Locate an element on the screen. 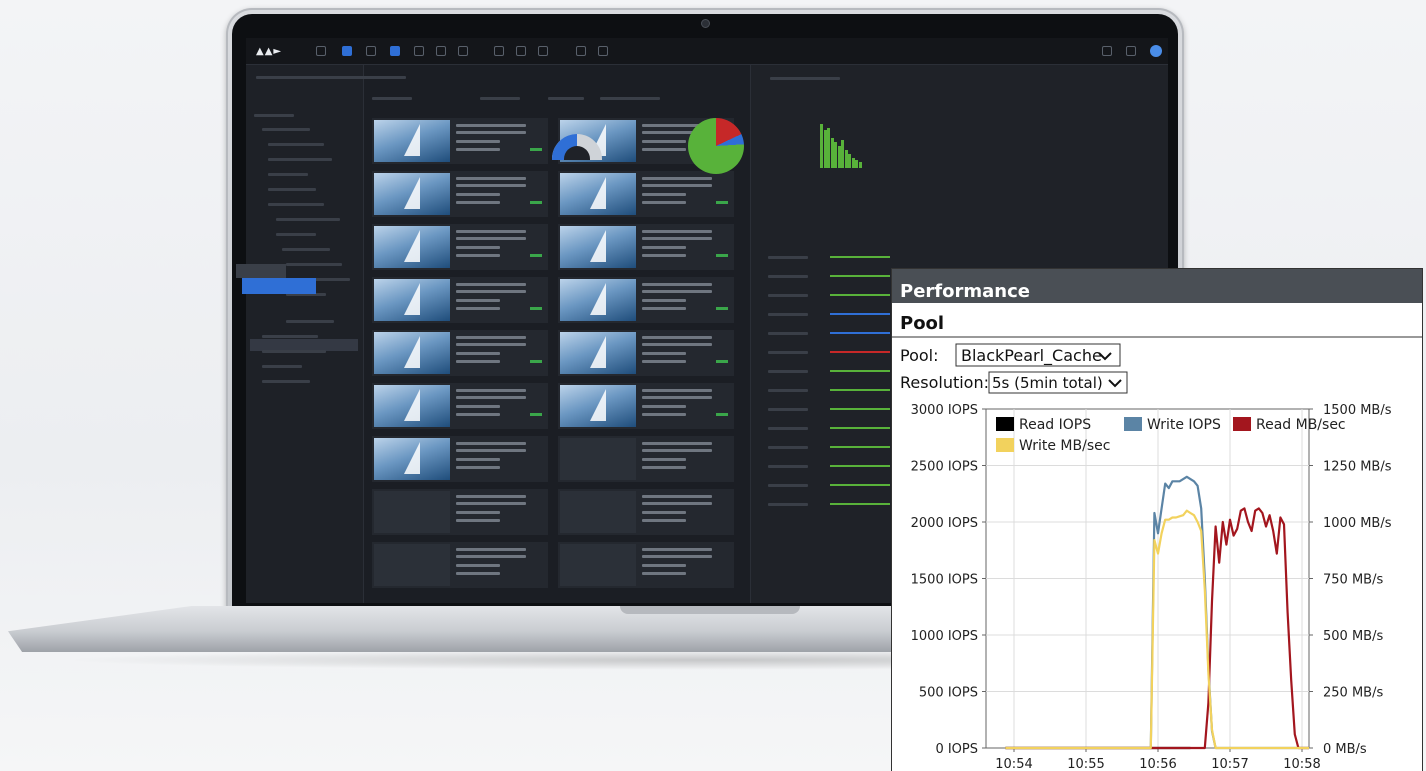 This screenshot has width=1426, height=771. notifications-icon is located at coordinates (1131, 51).